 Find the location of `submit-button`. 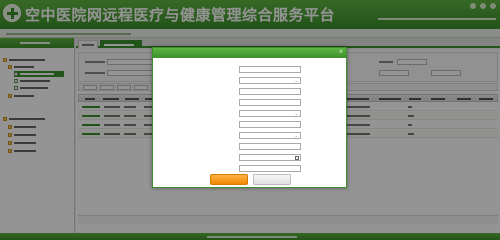

submit-button is located at coordinates (229, 179).